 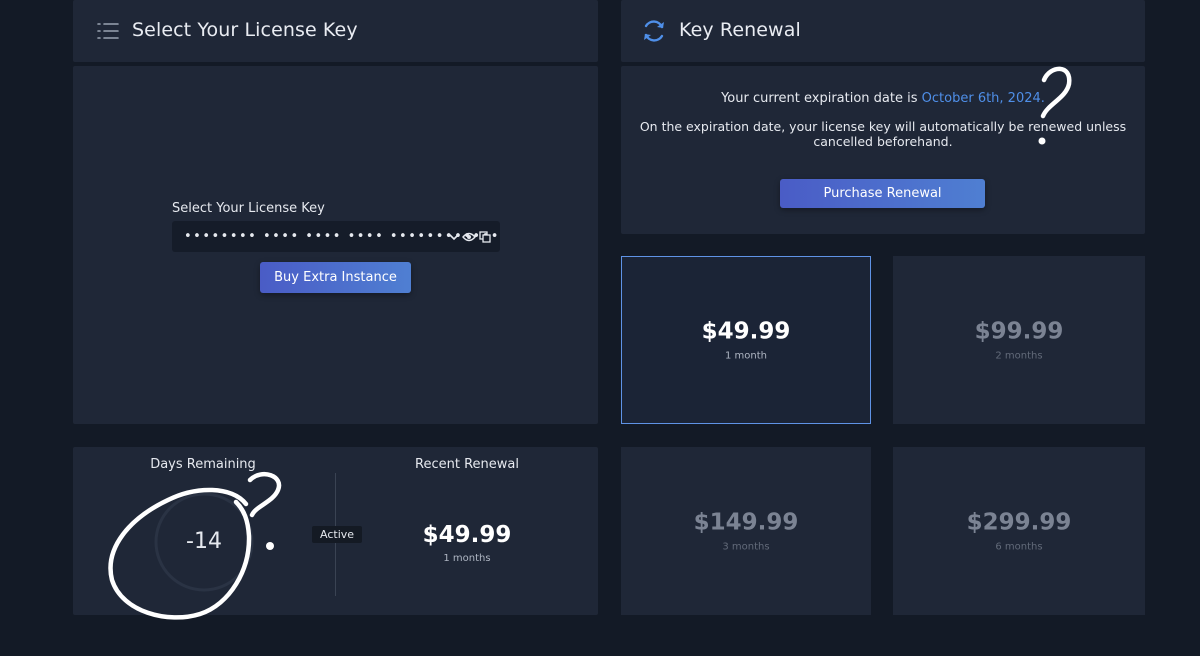 I want to click on eye-icon, so click(x=469, y=237).